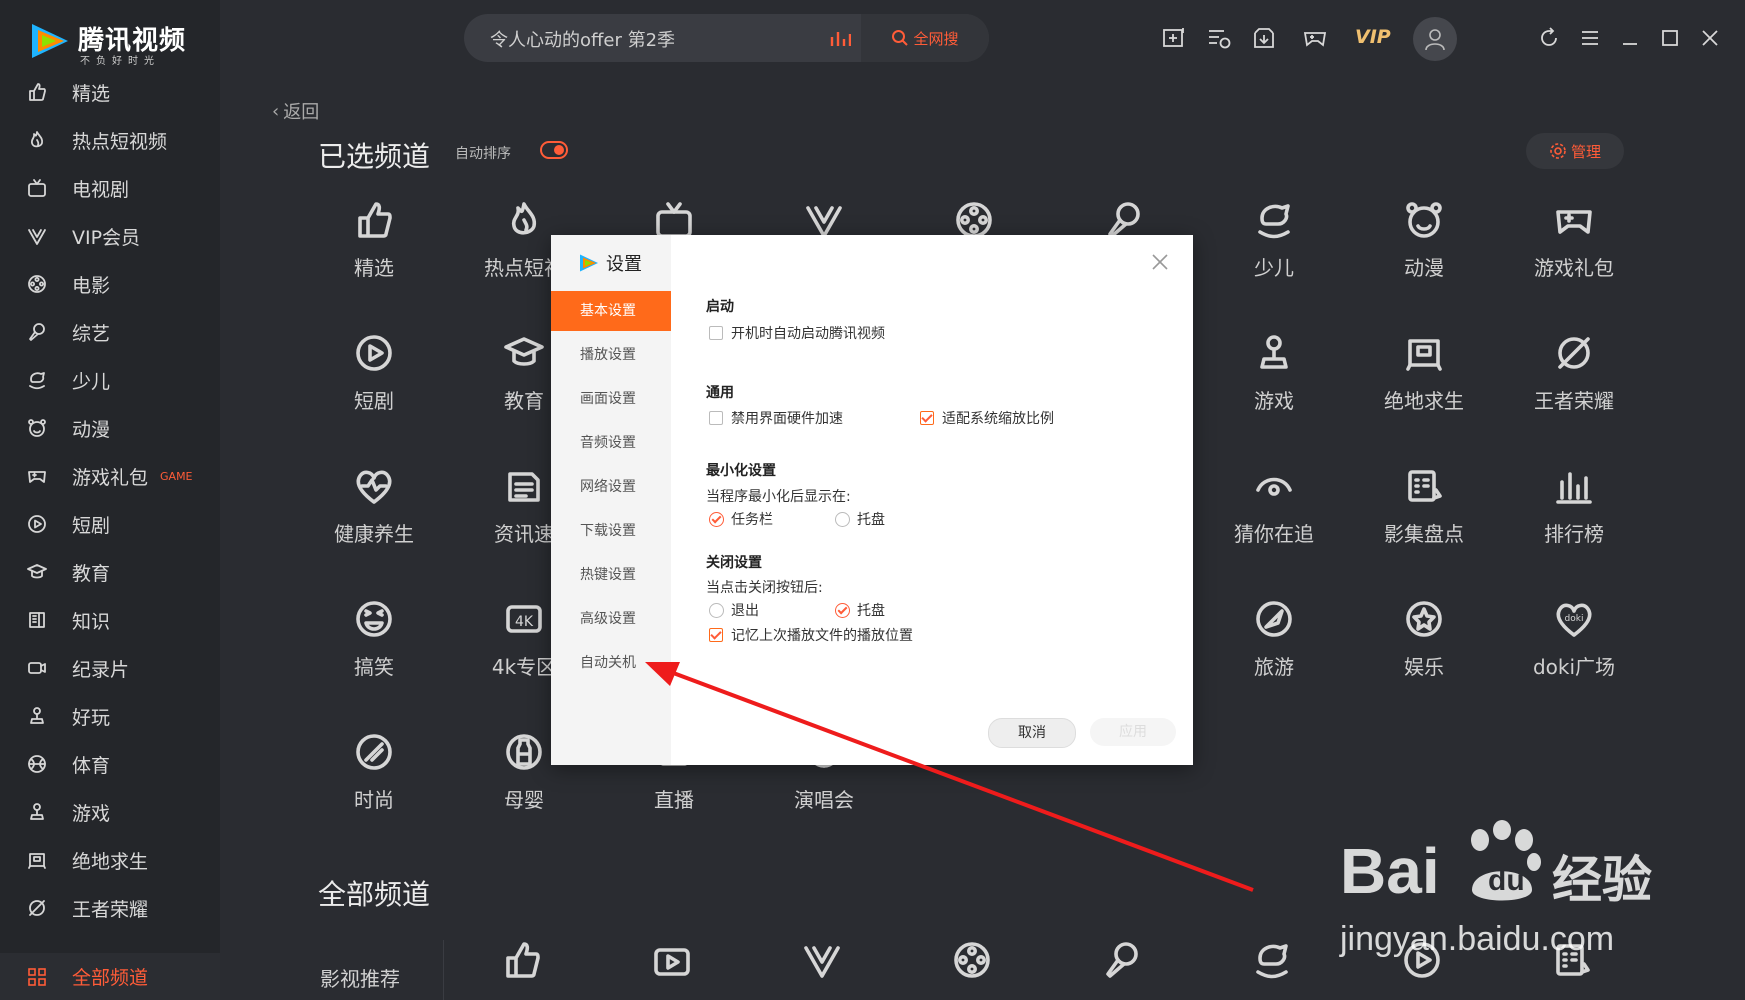 The width and height of the screenshot is (1745, 1000). I want to click on settings-menu-item: 基本设置, so click(611, 311).